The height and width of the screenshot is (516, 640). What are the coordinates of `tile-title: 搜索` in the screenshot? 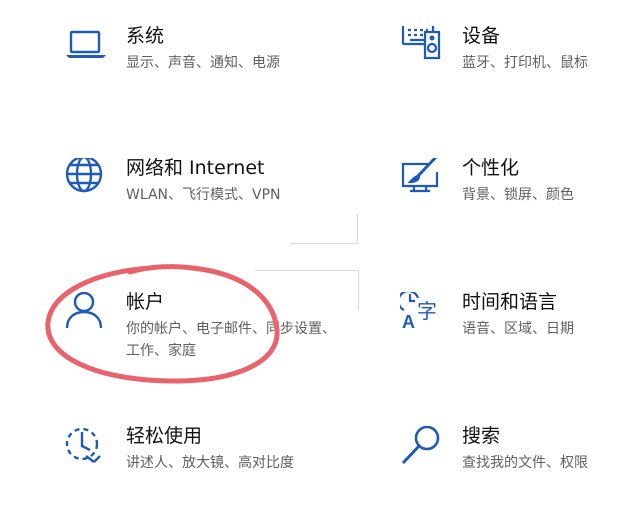 It's located at (481, 436).